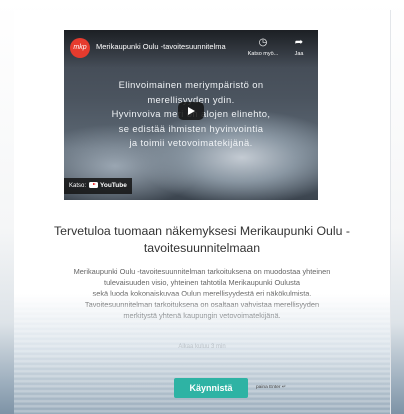 The image size is (404, 414). What do you see at coordinates (211, 388) in the screenshot?
I see `start-button: Käynnistä` at bounding box center [211, 388].